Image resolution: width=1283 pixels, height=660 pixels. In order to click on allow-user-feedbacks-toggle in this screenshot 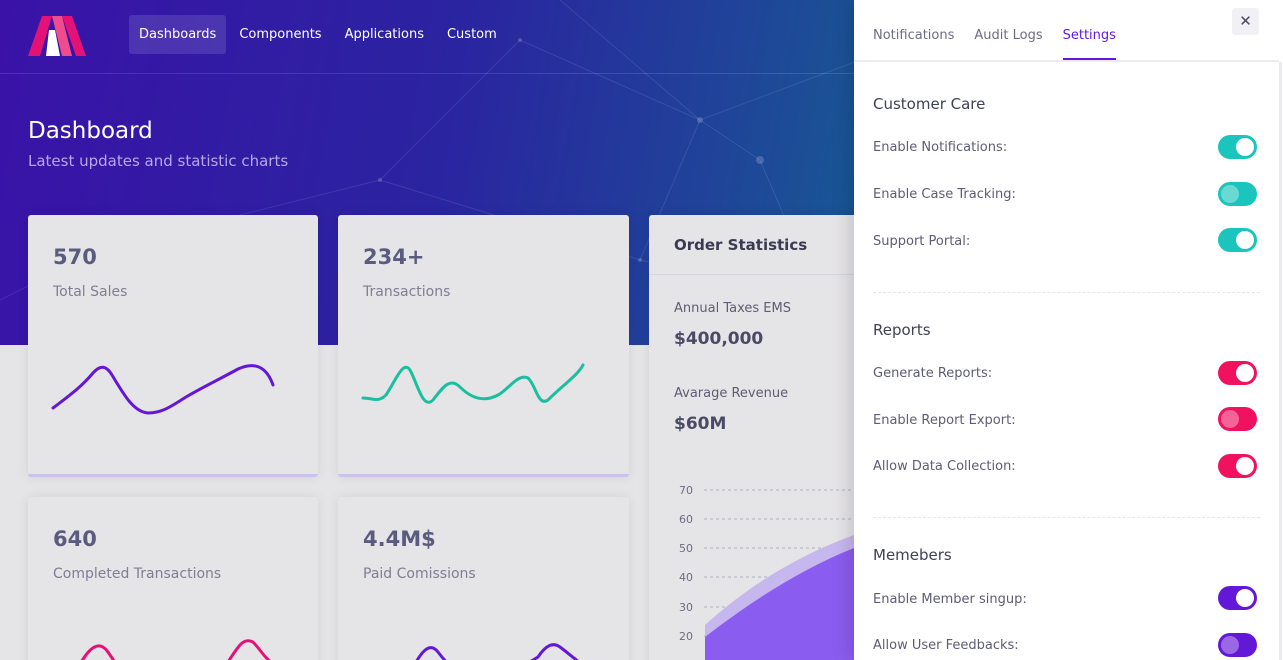, I will do `click(1237, 645)`.